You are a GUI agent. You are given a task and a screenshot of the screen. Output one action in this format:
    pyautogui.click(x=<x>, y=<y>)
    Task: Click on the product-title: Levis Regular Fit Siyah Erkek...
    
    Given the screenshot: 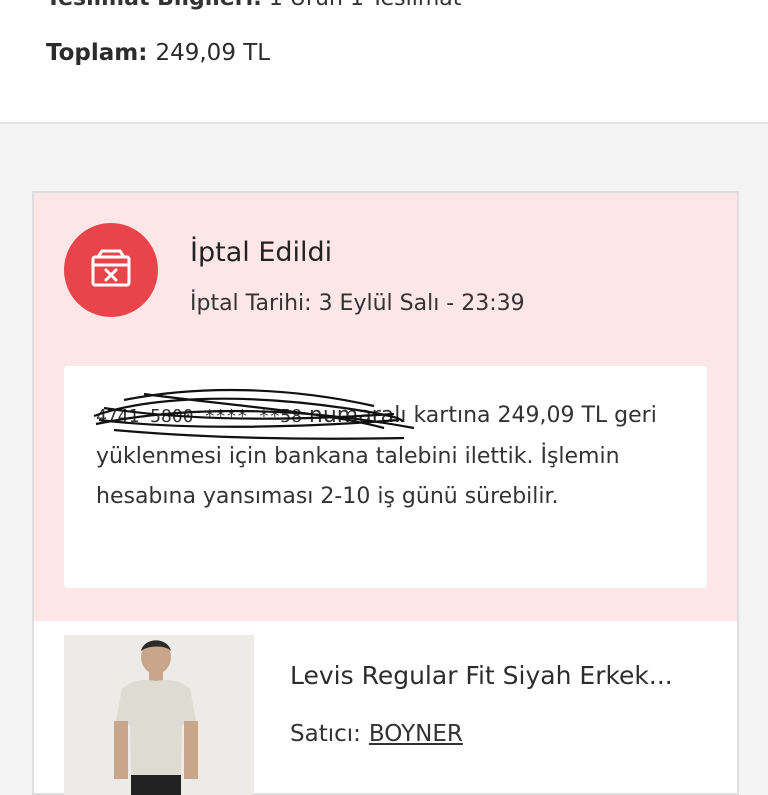 What is the action you would take?
    pyautogui.click(x=481, y=675)
    